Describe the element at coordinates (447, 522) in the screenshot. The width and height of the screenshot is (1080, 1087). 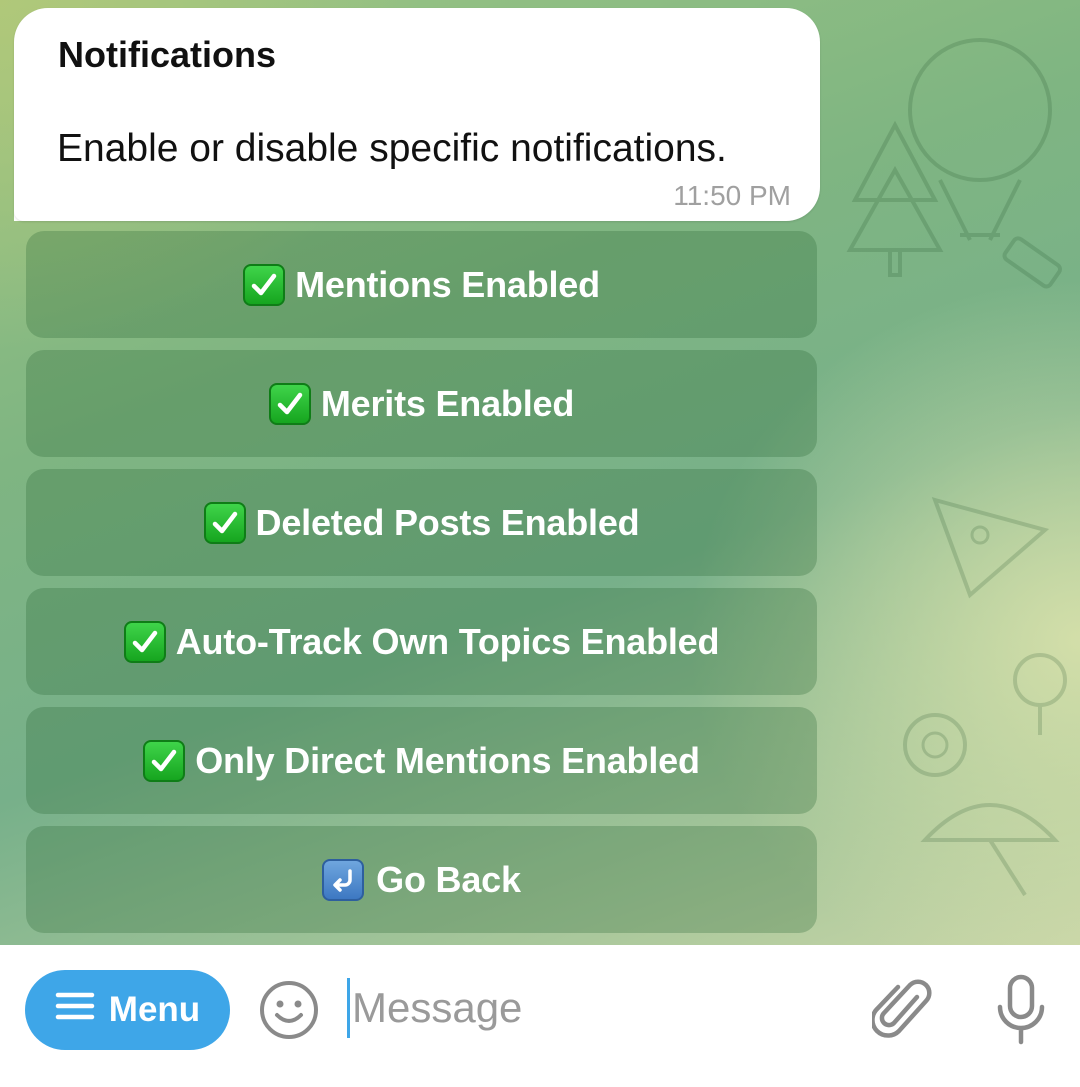
I see `button-label: Deleted Posts Enabled` at that location.